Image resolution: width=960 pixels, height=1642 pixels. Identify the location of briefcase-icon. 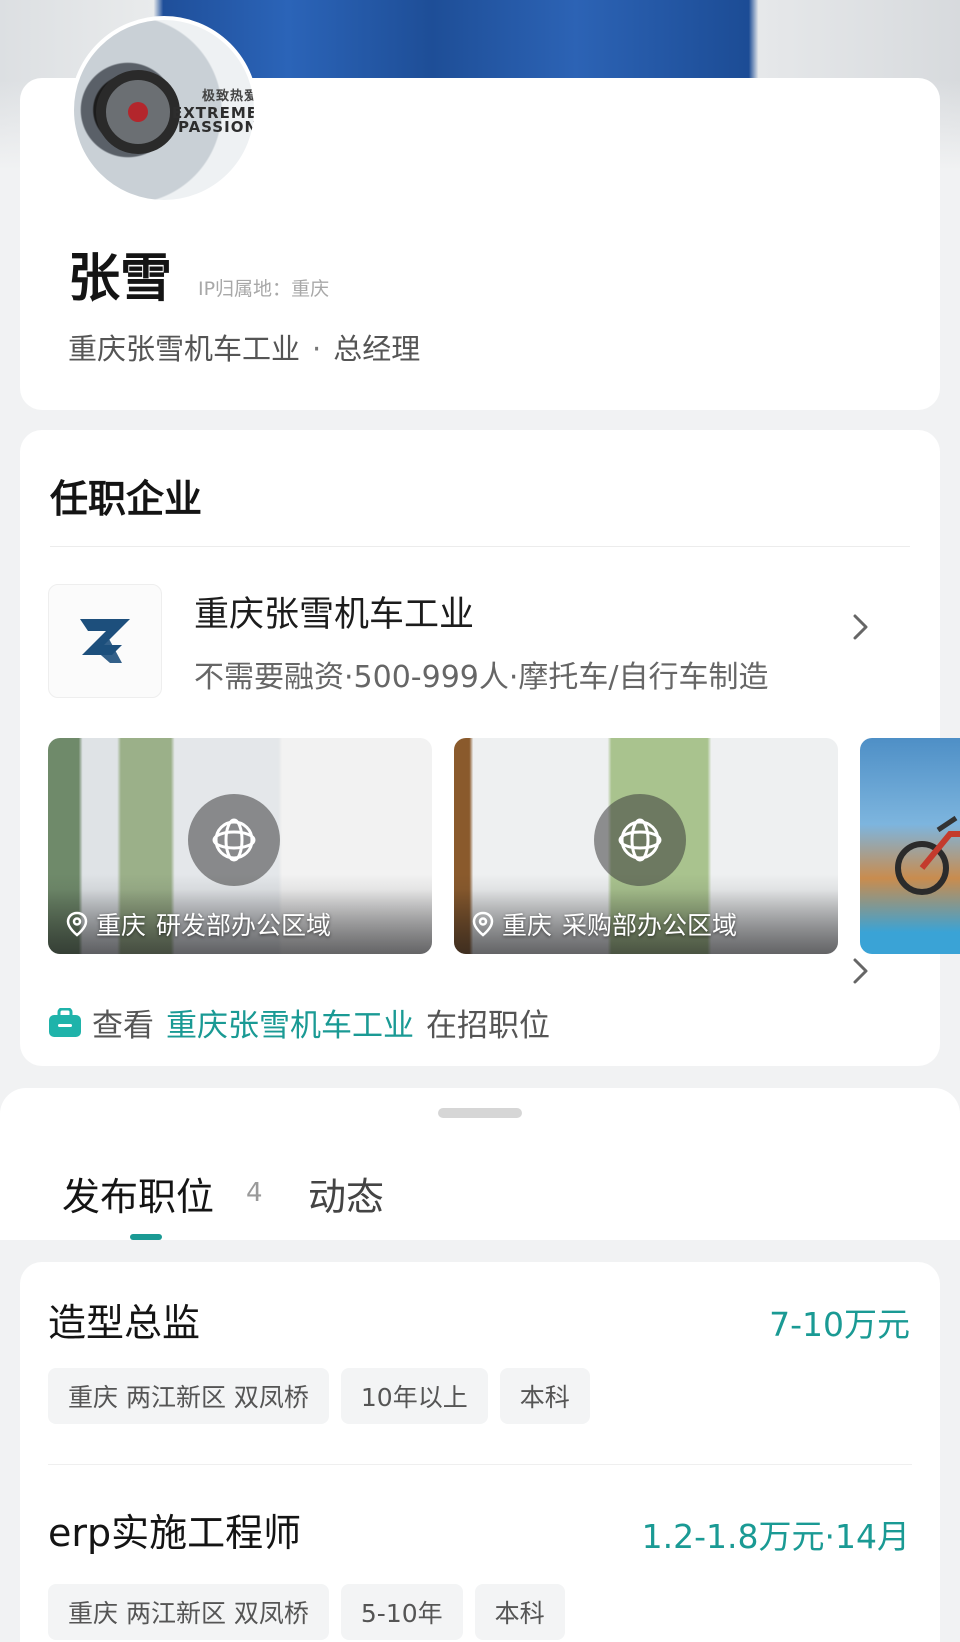
(65, 1022).